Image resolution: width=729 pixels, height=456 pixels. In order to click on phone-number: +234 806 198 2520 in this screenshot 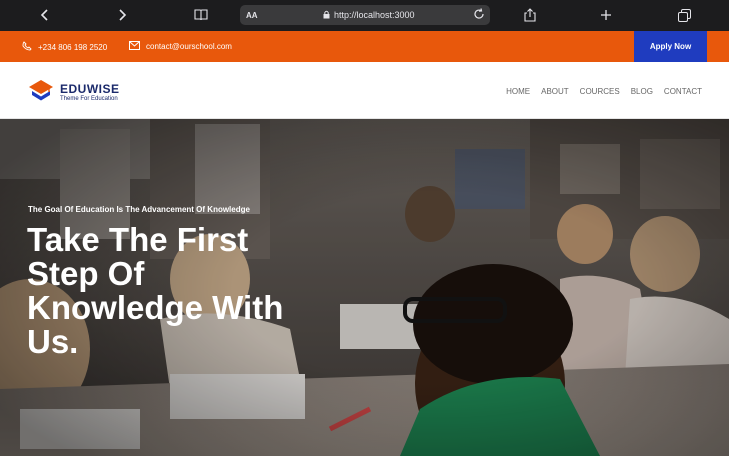, I will do `click(73, 47)`.